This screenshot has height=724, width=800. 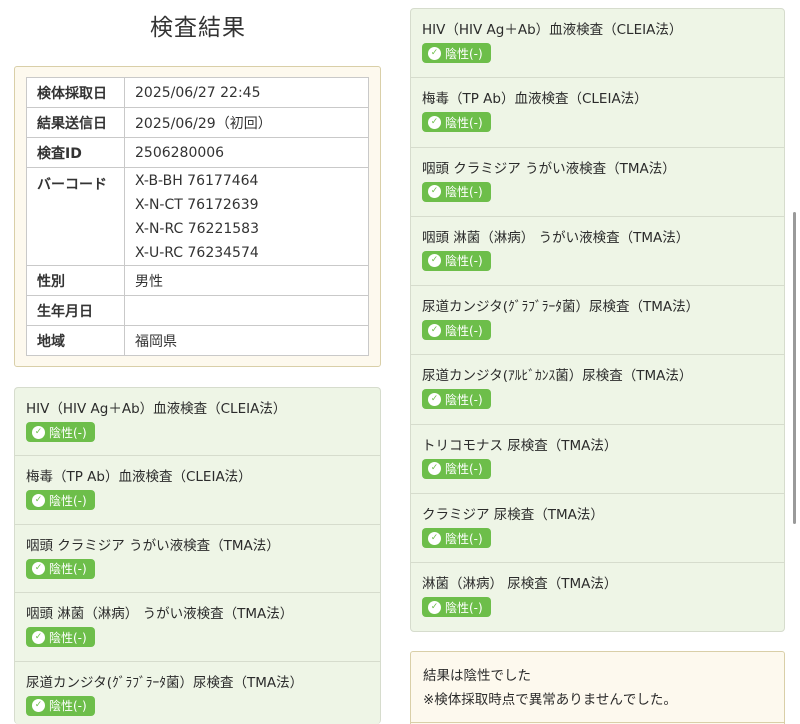 What do you see at coordinates (520, 584) in the screenshot?
I see `test-name: 淋菌（淋病） 尿検査（TMA法）` at bounding box center [520, 584].